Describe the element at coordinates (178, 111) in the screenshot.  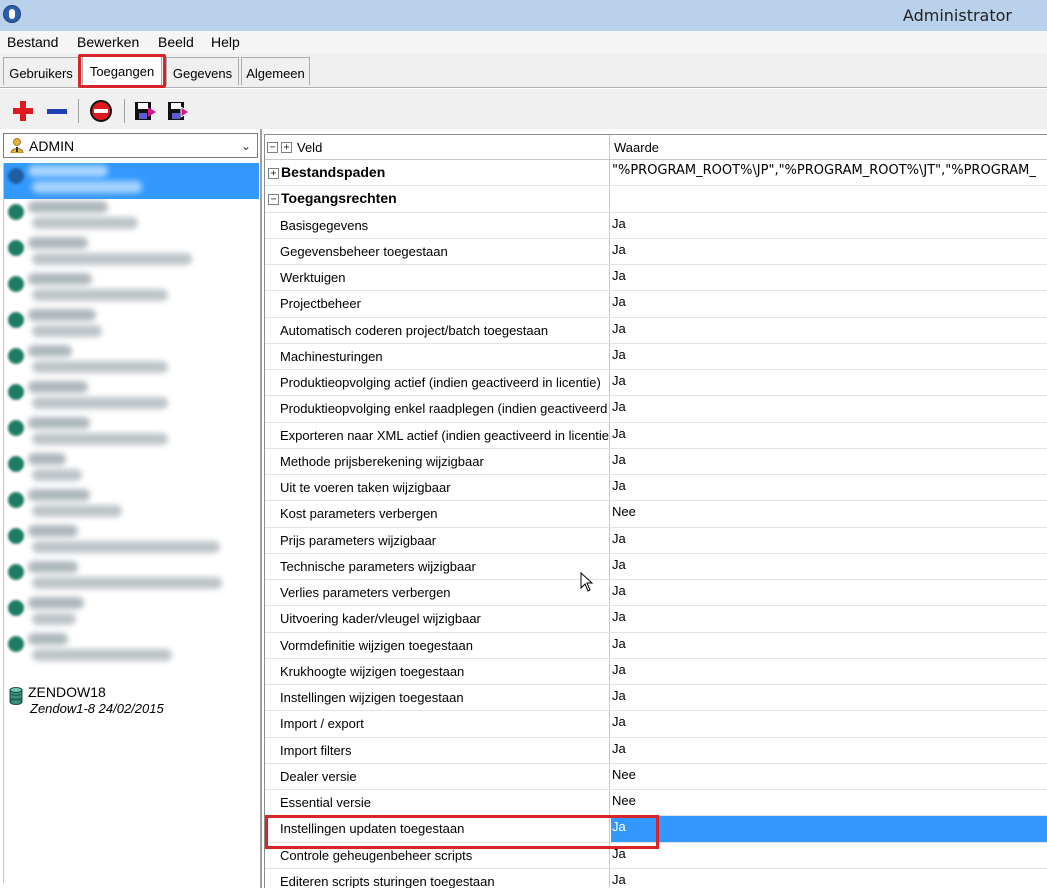
I see `save-as-icon` at that location.